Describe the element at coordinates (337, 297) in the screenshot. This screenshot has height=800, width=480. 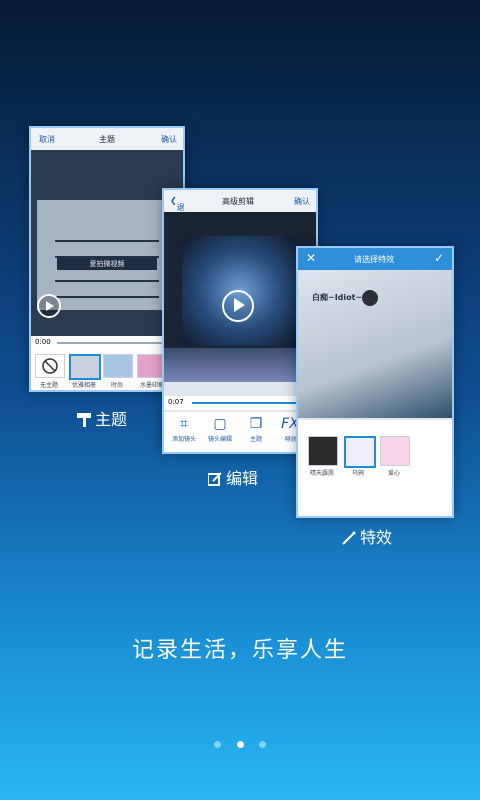
I see `photo-text: 白痴~Idiot~` at that location.